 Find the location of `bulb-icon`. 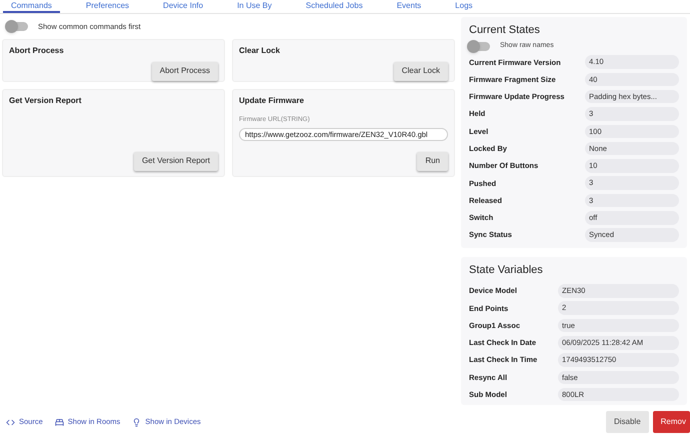

bulb-icon is located at coordinates (137, 422).